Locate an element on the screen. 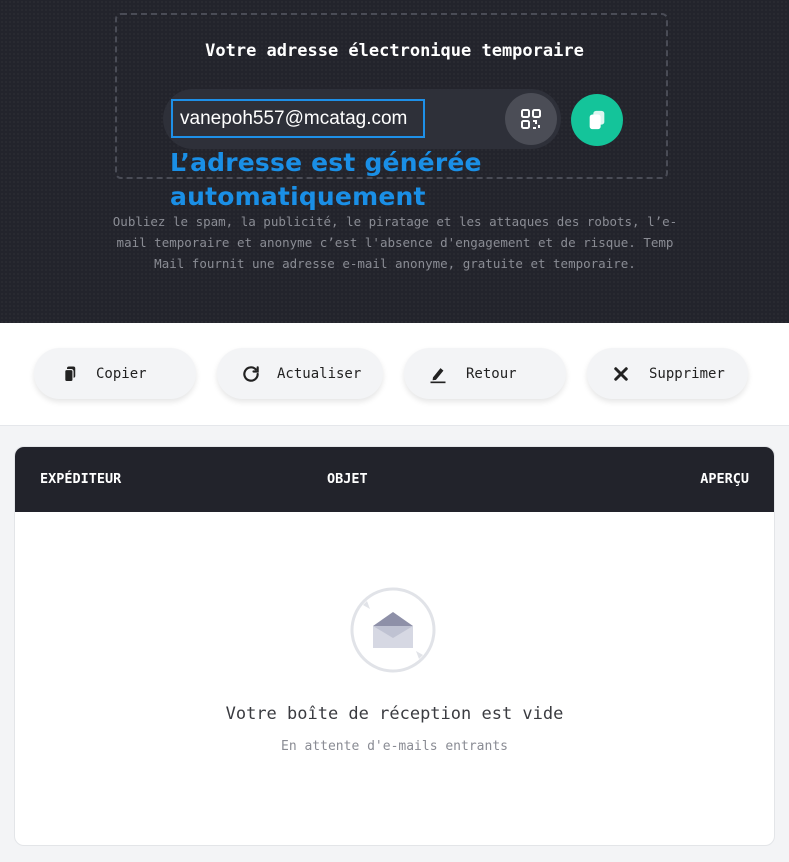 The width and height of the screenshot is (789, 862). copy-button: Copier is located at coordinates (115, 373).